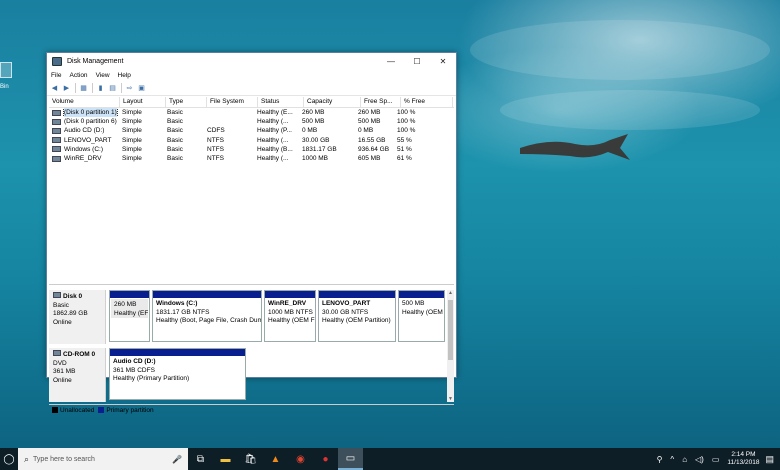  What do you see at coordinates (684, 459) in the screenshot?
I see `network-icon: ⌂` at bounding box center [684, 459].